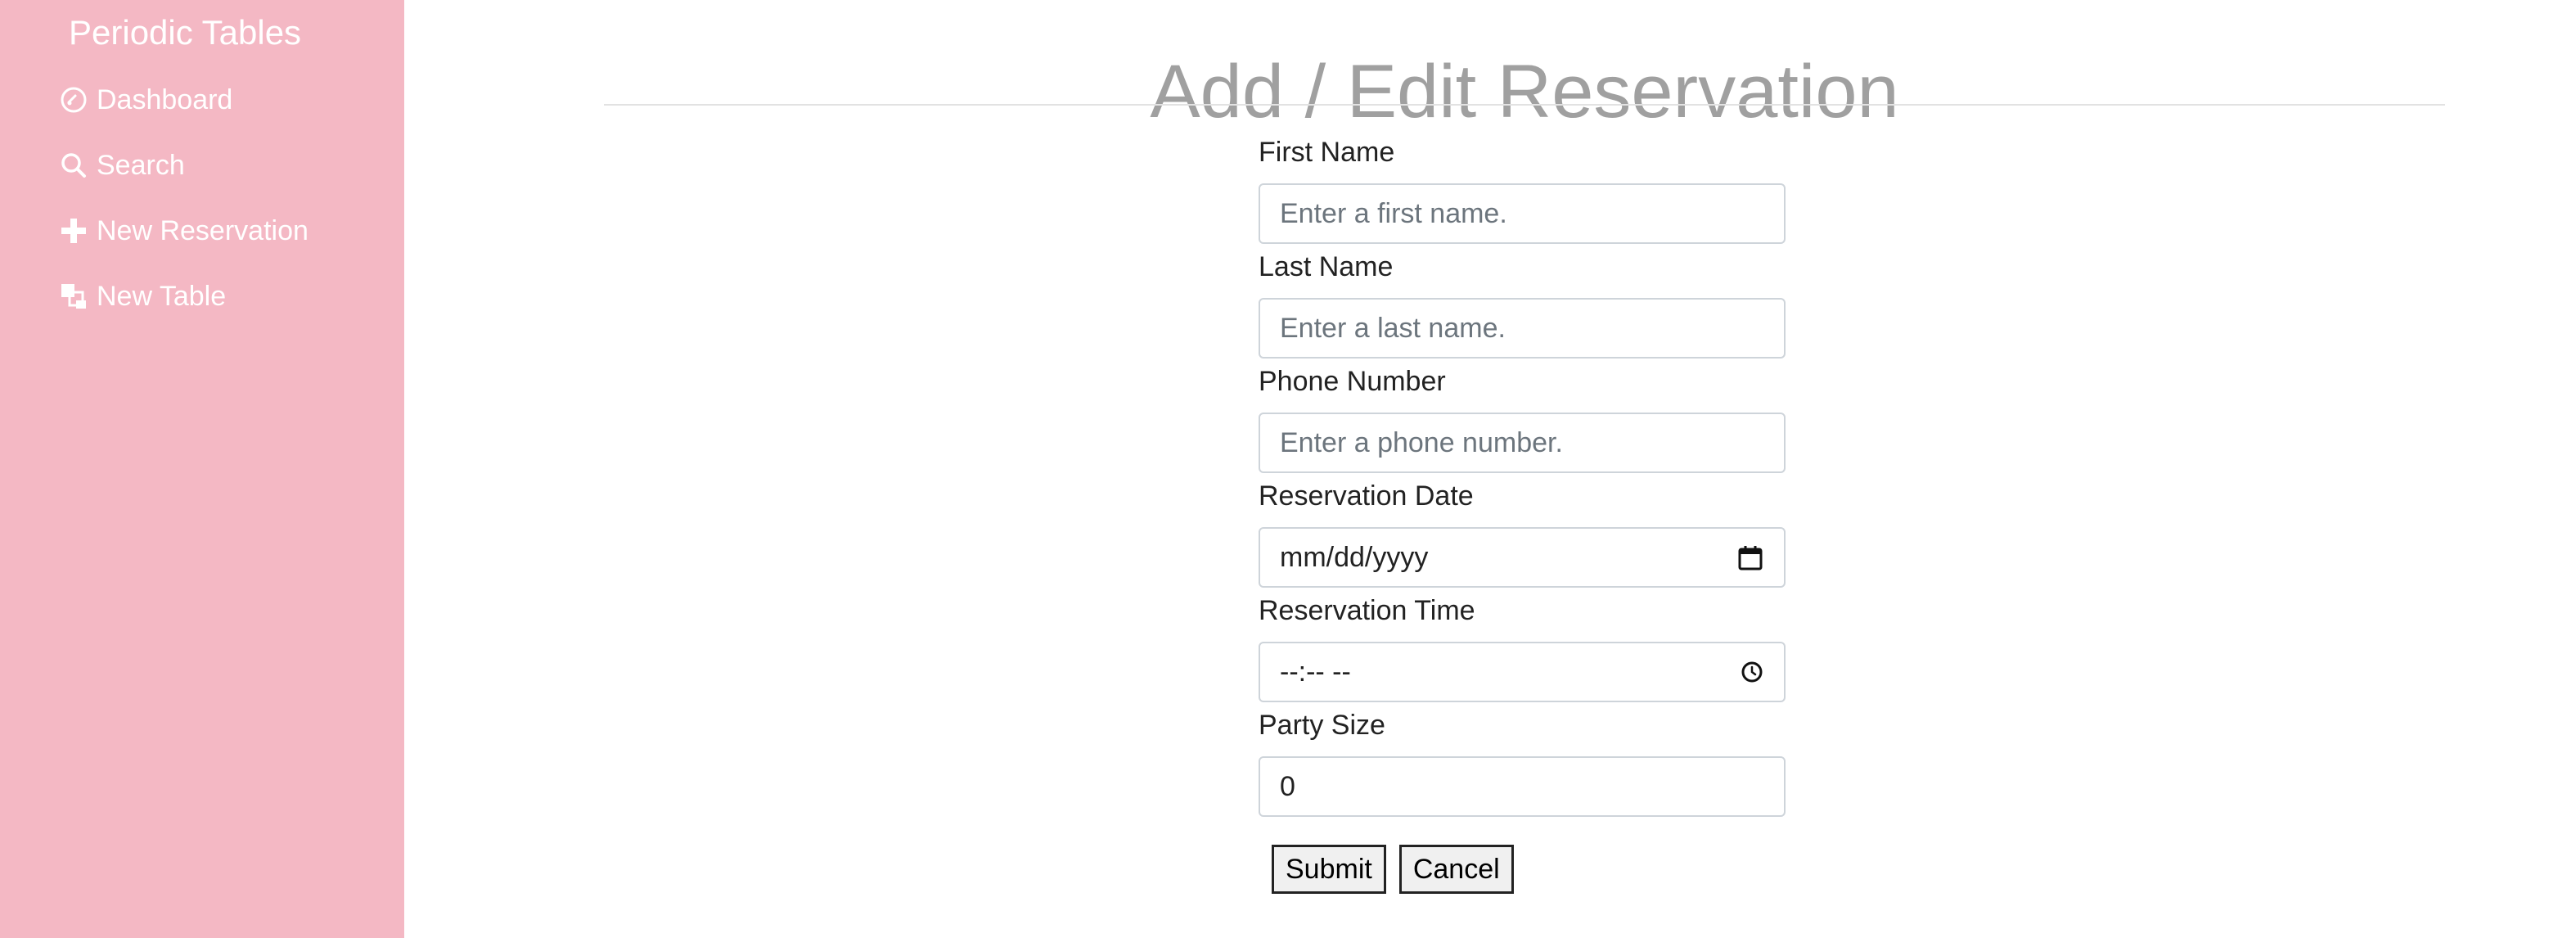  What do you see at coordinates (1752, 672) in the screenshot?
I see `clock-icon` at bounding box center [1752, 672].